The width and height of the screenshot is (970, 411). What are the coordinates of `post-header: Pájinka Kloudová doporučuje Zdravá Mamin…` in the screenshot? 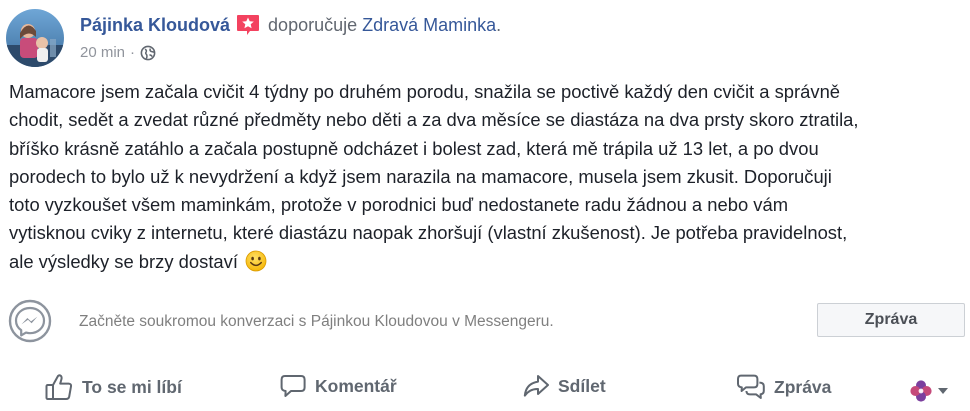 It's located at (290, 25).